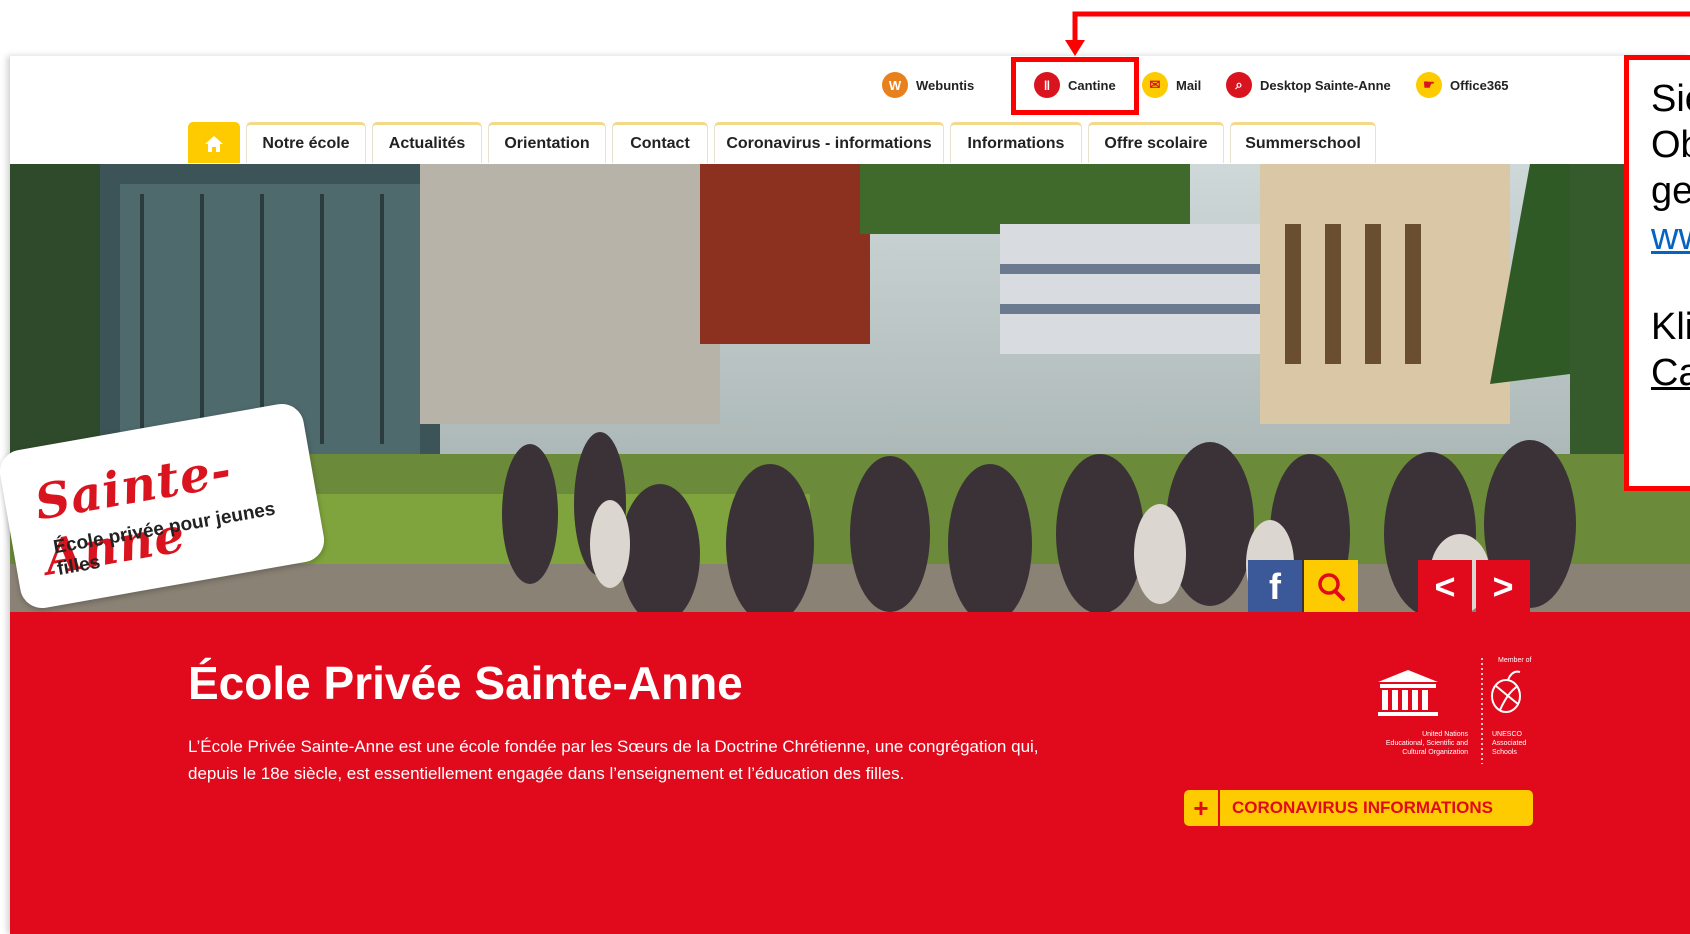  What do you see at coordinates (1670, 99) in the screenshot?
I see `annotation-line: Sie` at bounding box center [1670, 99].